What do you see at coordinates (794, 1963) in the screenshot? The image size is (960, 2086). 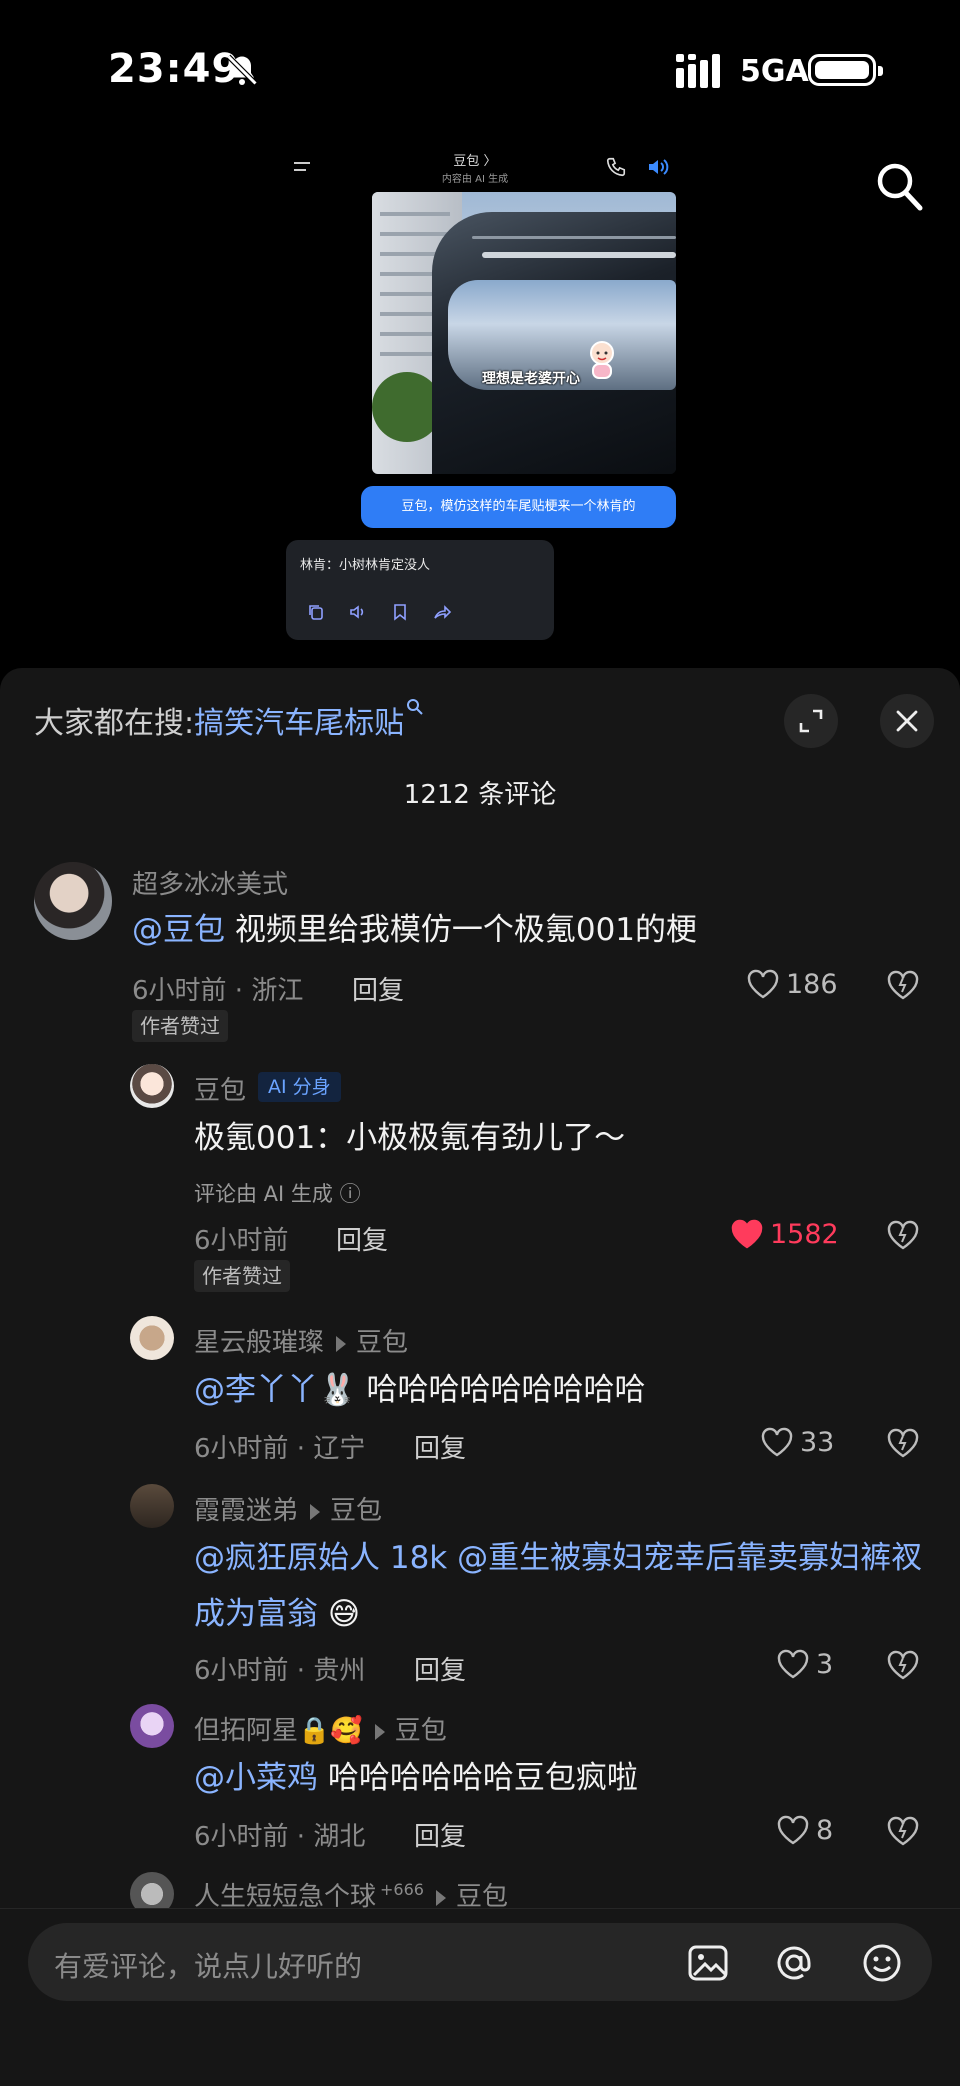 I see `at-icon` at bounding box center [794, 1963].